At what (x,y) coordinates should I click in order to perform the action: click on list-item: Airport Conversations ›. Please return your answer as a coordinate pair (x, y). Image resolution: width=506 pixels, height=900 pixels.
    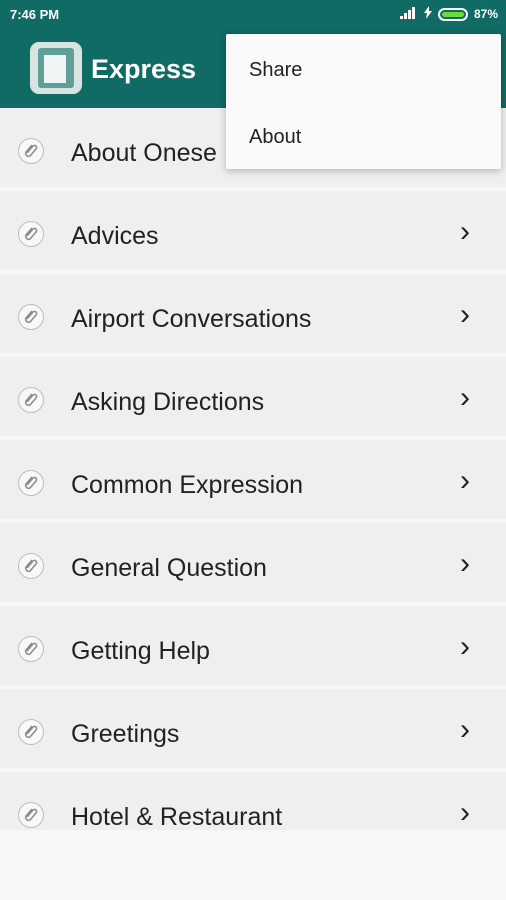
    Looking at the image, I should click on (253, 313).